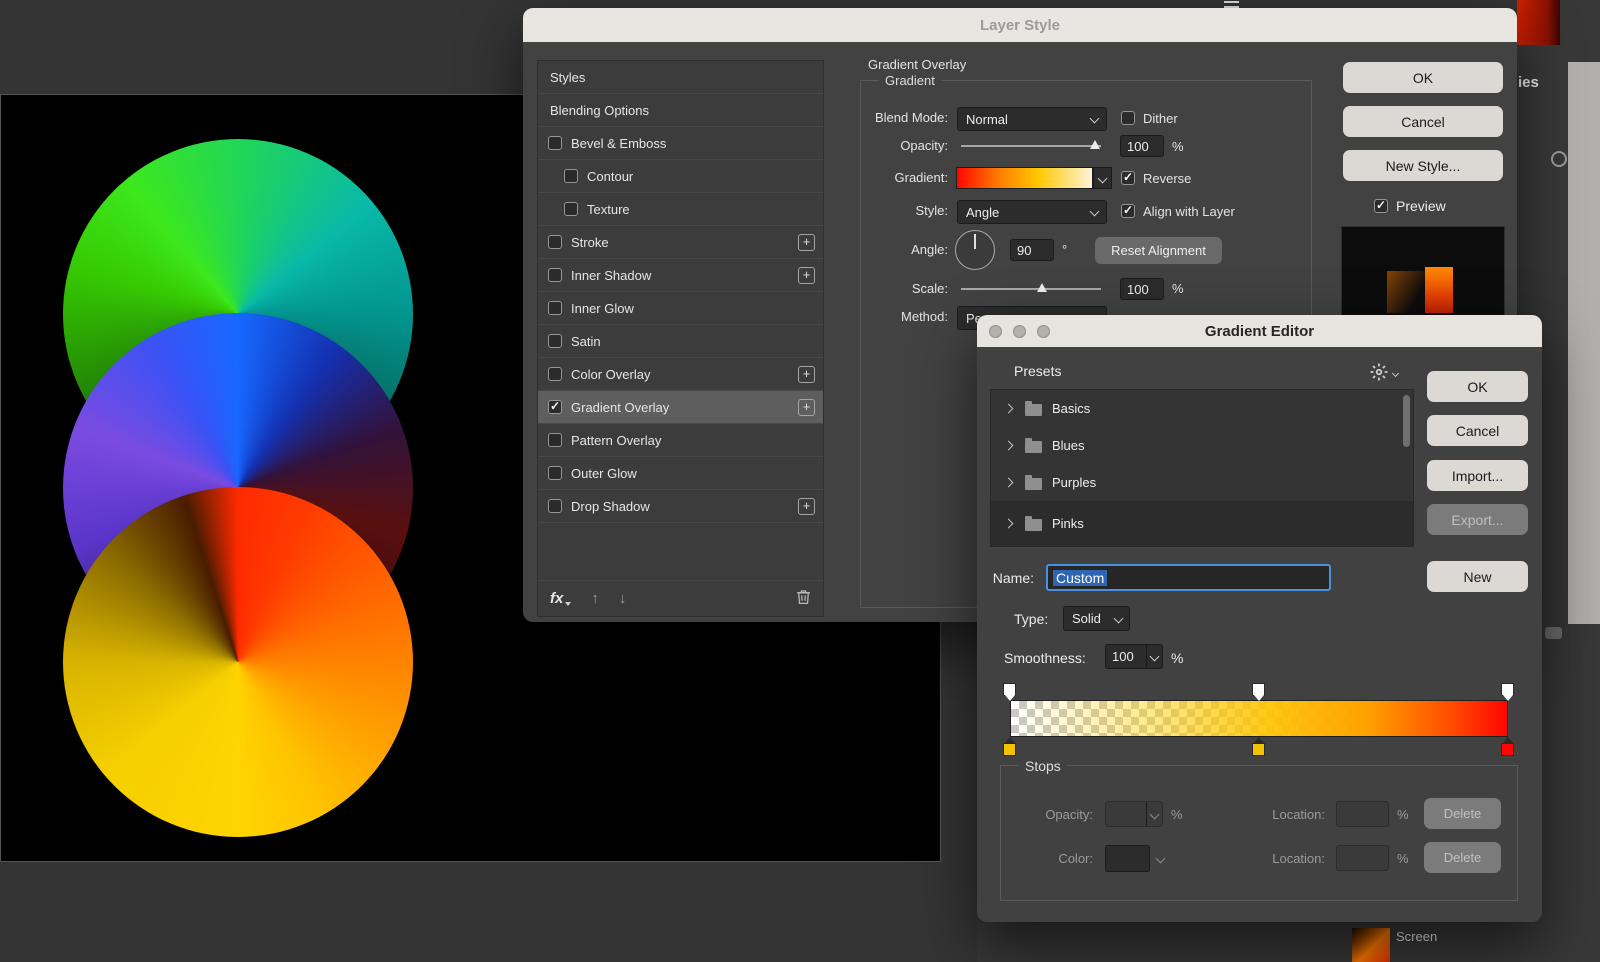  I want to click on opacity-stop-middle, so click(1258, 692).